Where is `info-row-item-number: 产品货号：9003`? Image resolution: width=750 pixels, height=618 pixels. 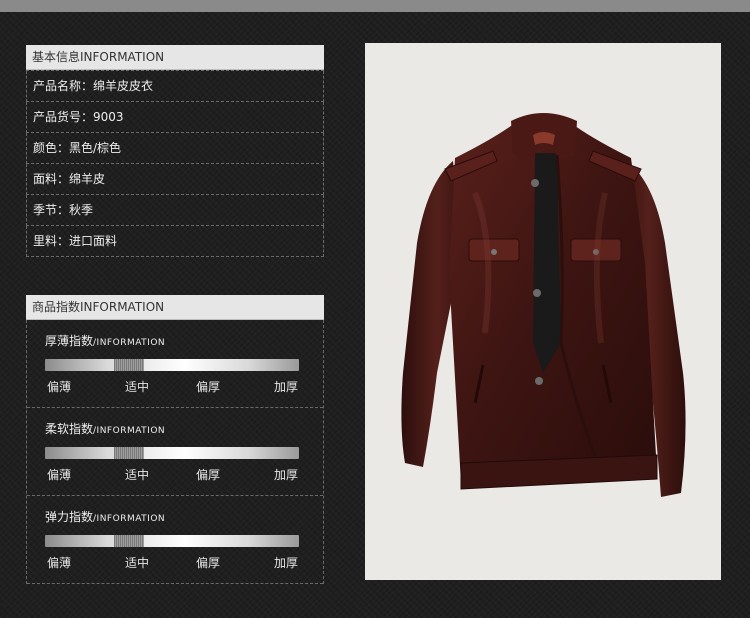
info-row-item-number: 产品货号：9003 is located at coordinates (175, 117).